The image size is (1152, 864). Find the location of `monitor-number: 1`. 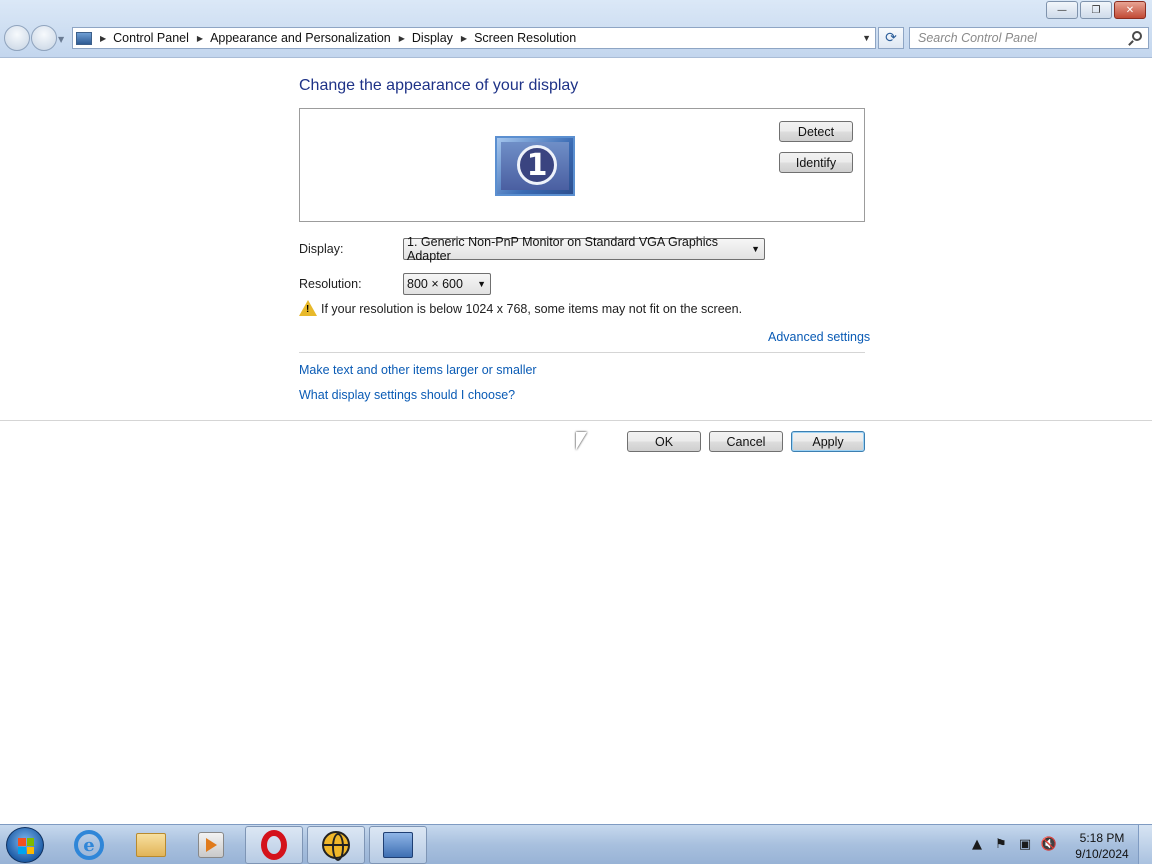

monitor-number: 1 is located at coordinates (537, 165).